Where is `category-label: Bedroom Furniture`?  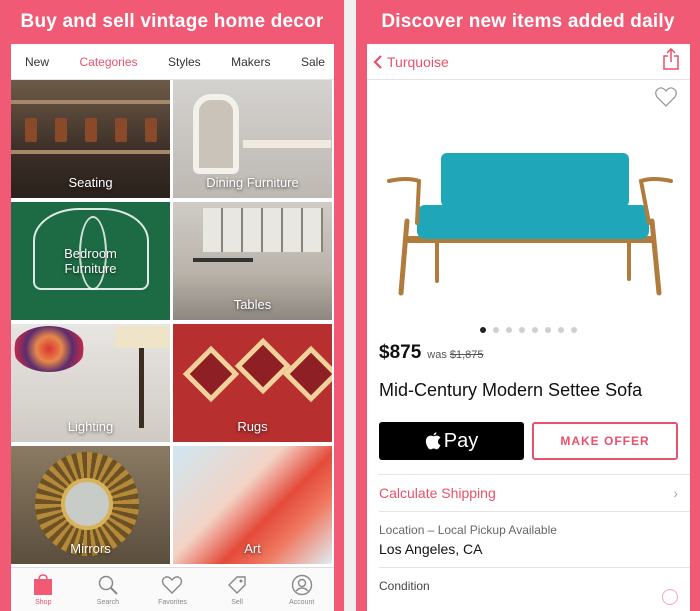 category-label: Bedroom Furniture is located at coordinates (90, 261).